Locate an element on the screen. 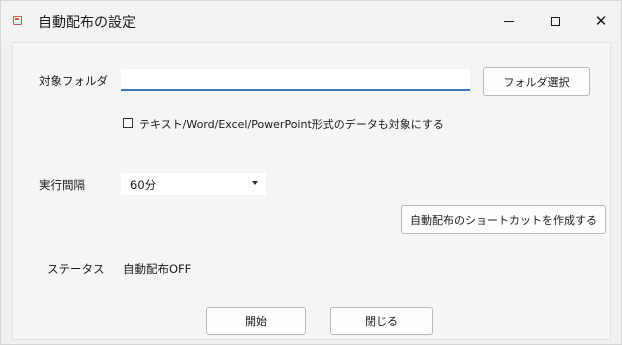  minimize-icon is located at coordinates (509, 21).